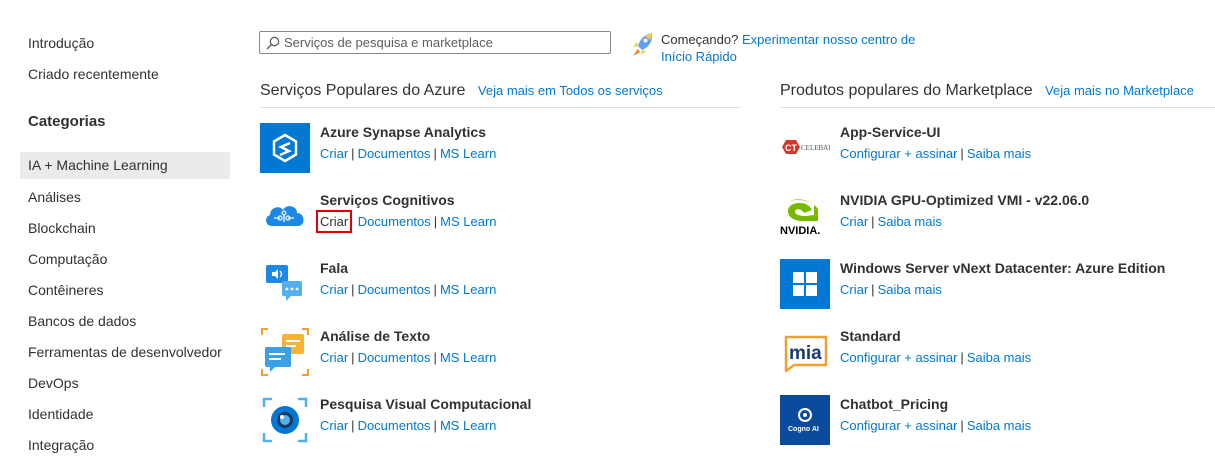  Describe the element at coordinates (125, 321) in the screenshot. I see `sidebar-item-databases: Bancos de dados` at that location.